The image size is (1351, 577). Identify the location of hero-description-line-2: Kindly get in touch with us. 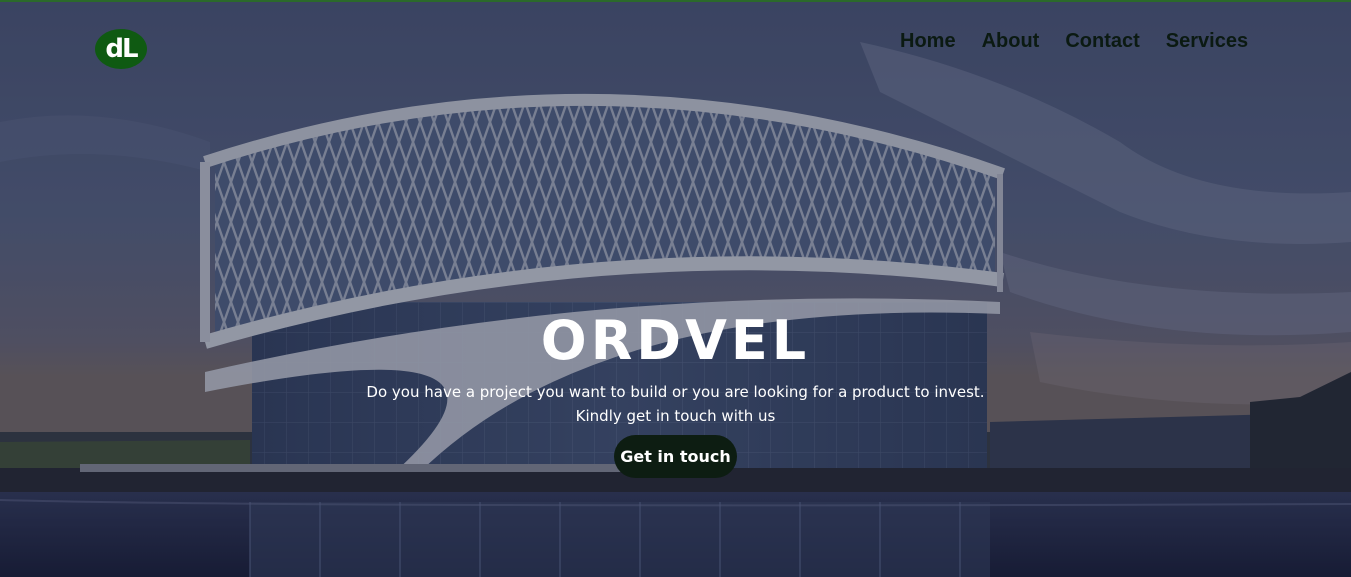
(675, 416).